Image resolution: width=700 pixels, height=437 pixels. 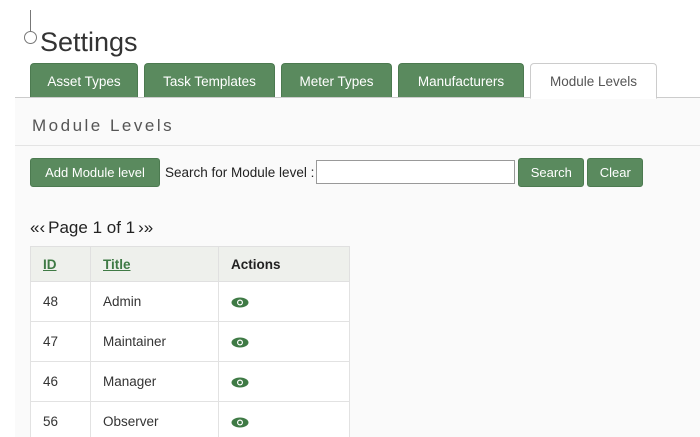 What do you see at coordinates (209, 80) in the screenshot?
I see `tab-task-templates: Task Templates` at bounding box center [209, 80].